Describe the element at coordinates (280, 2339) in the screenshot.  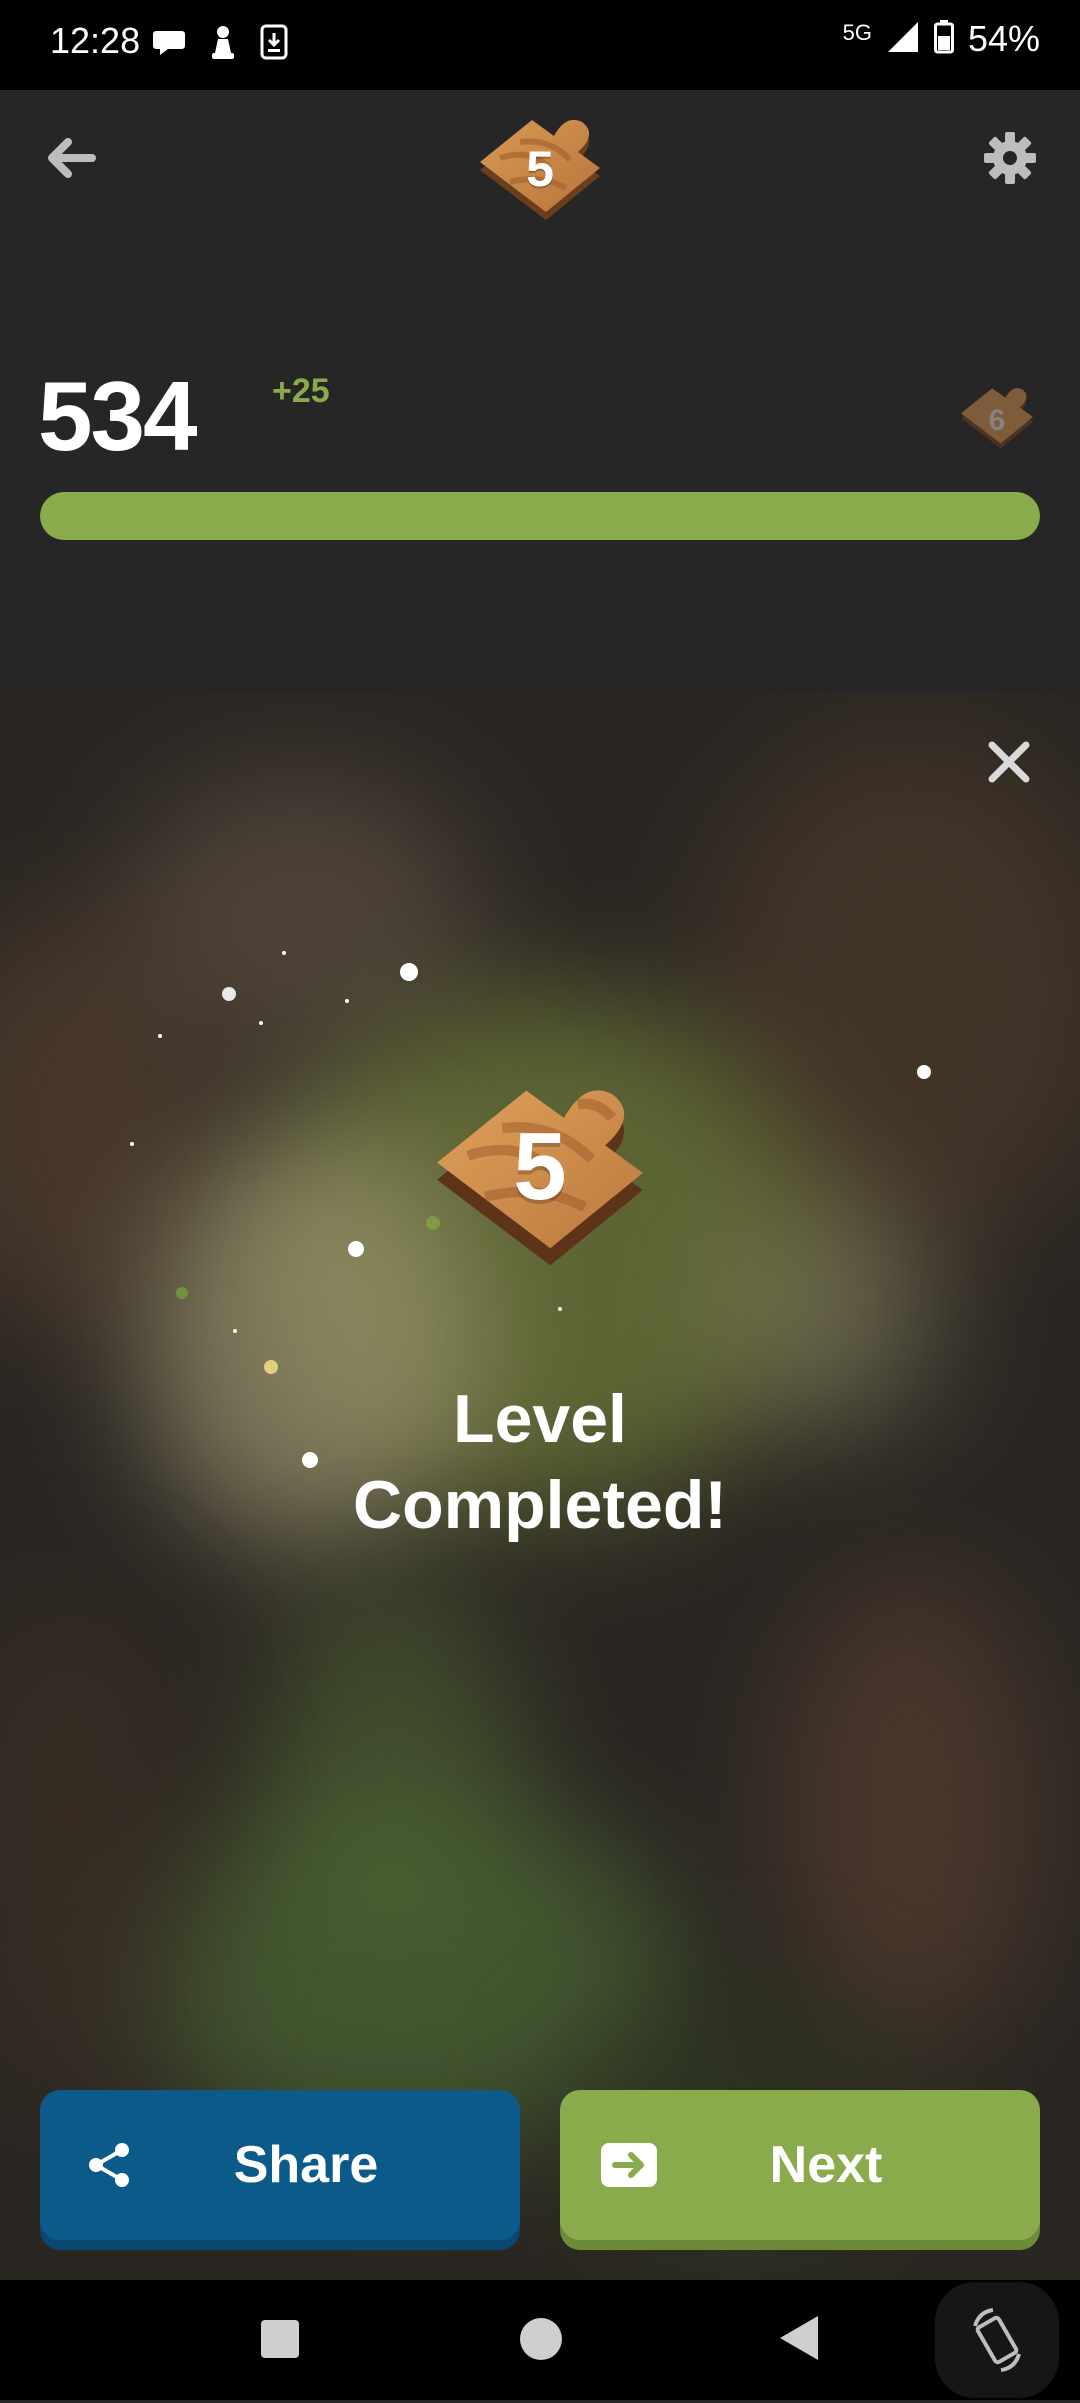
I see `recents-square-icon` at that location.